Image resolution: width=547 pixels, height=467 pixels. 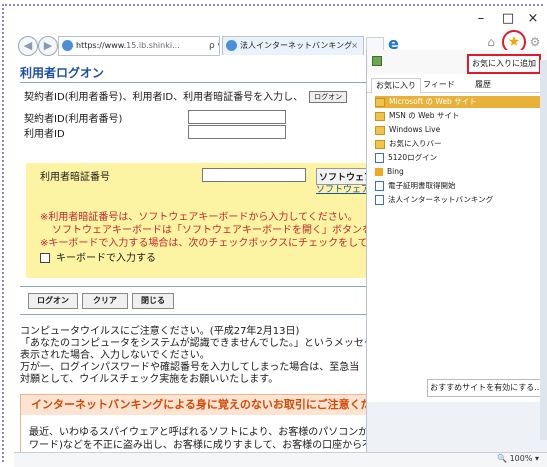 I want to click on instruction-text: 契約者ID(利用者番号)、利用者ID、利用者暗証番号を入力し、 ログオン, so click(x=186, y=95).